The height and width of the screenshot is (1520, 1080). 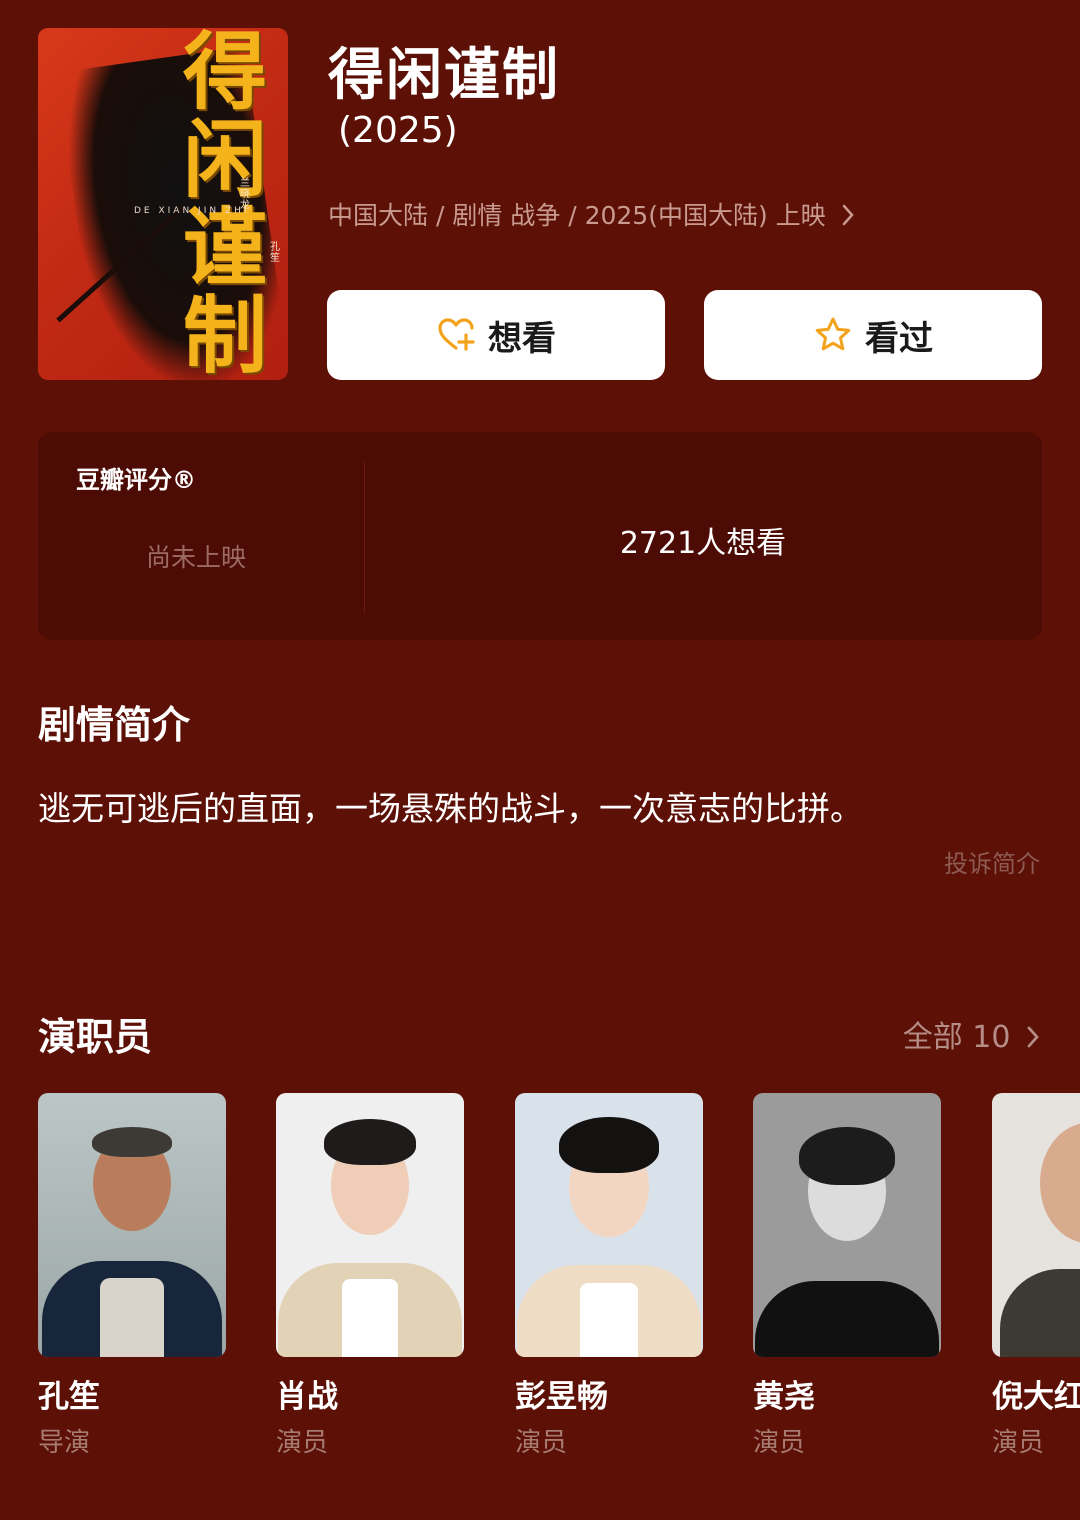 I want to click on want-count: 2721人想看, so click(x=703, y=540).